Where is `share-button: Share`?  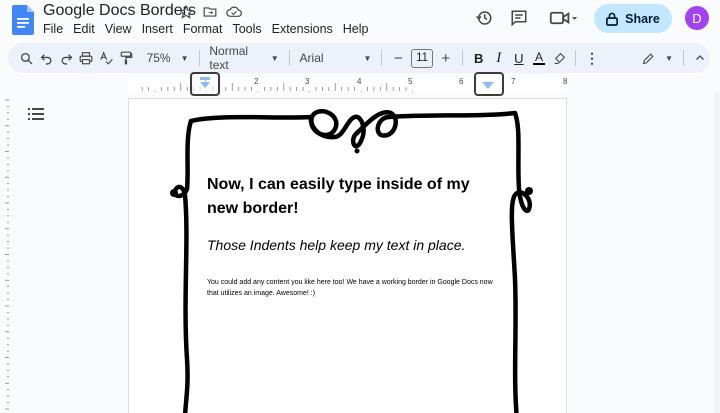 share-button: Share is located at coordinates (633, 18).